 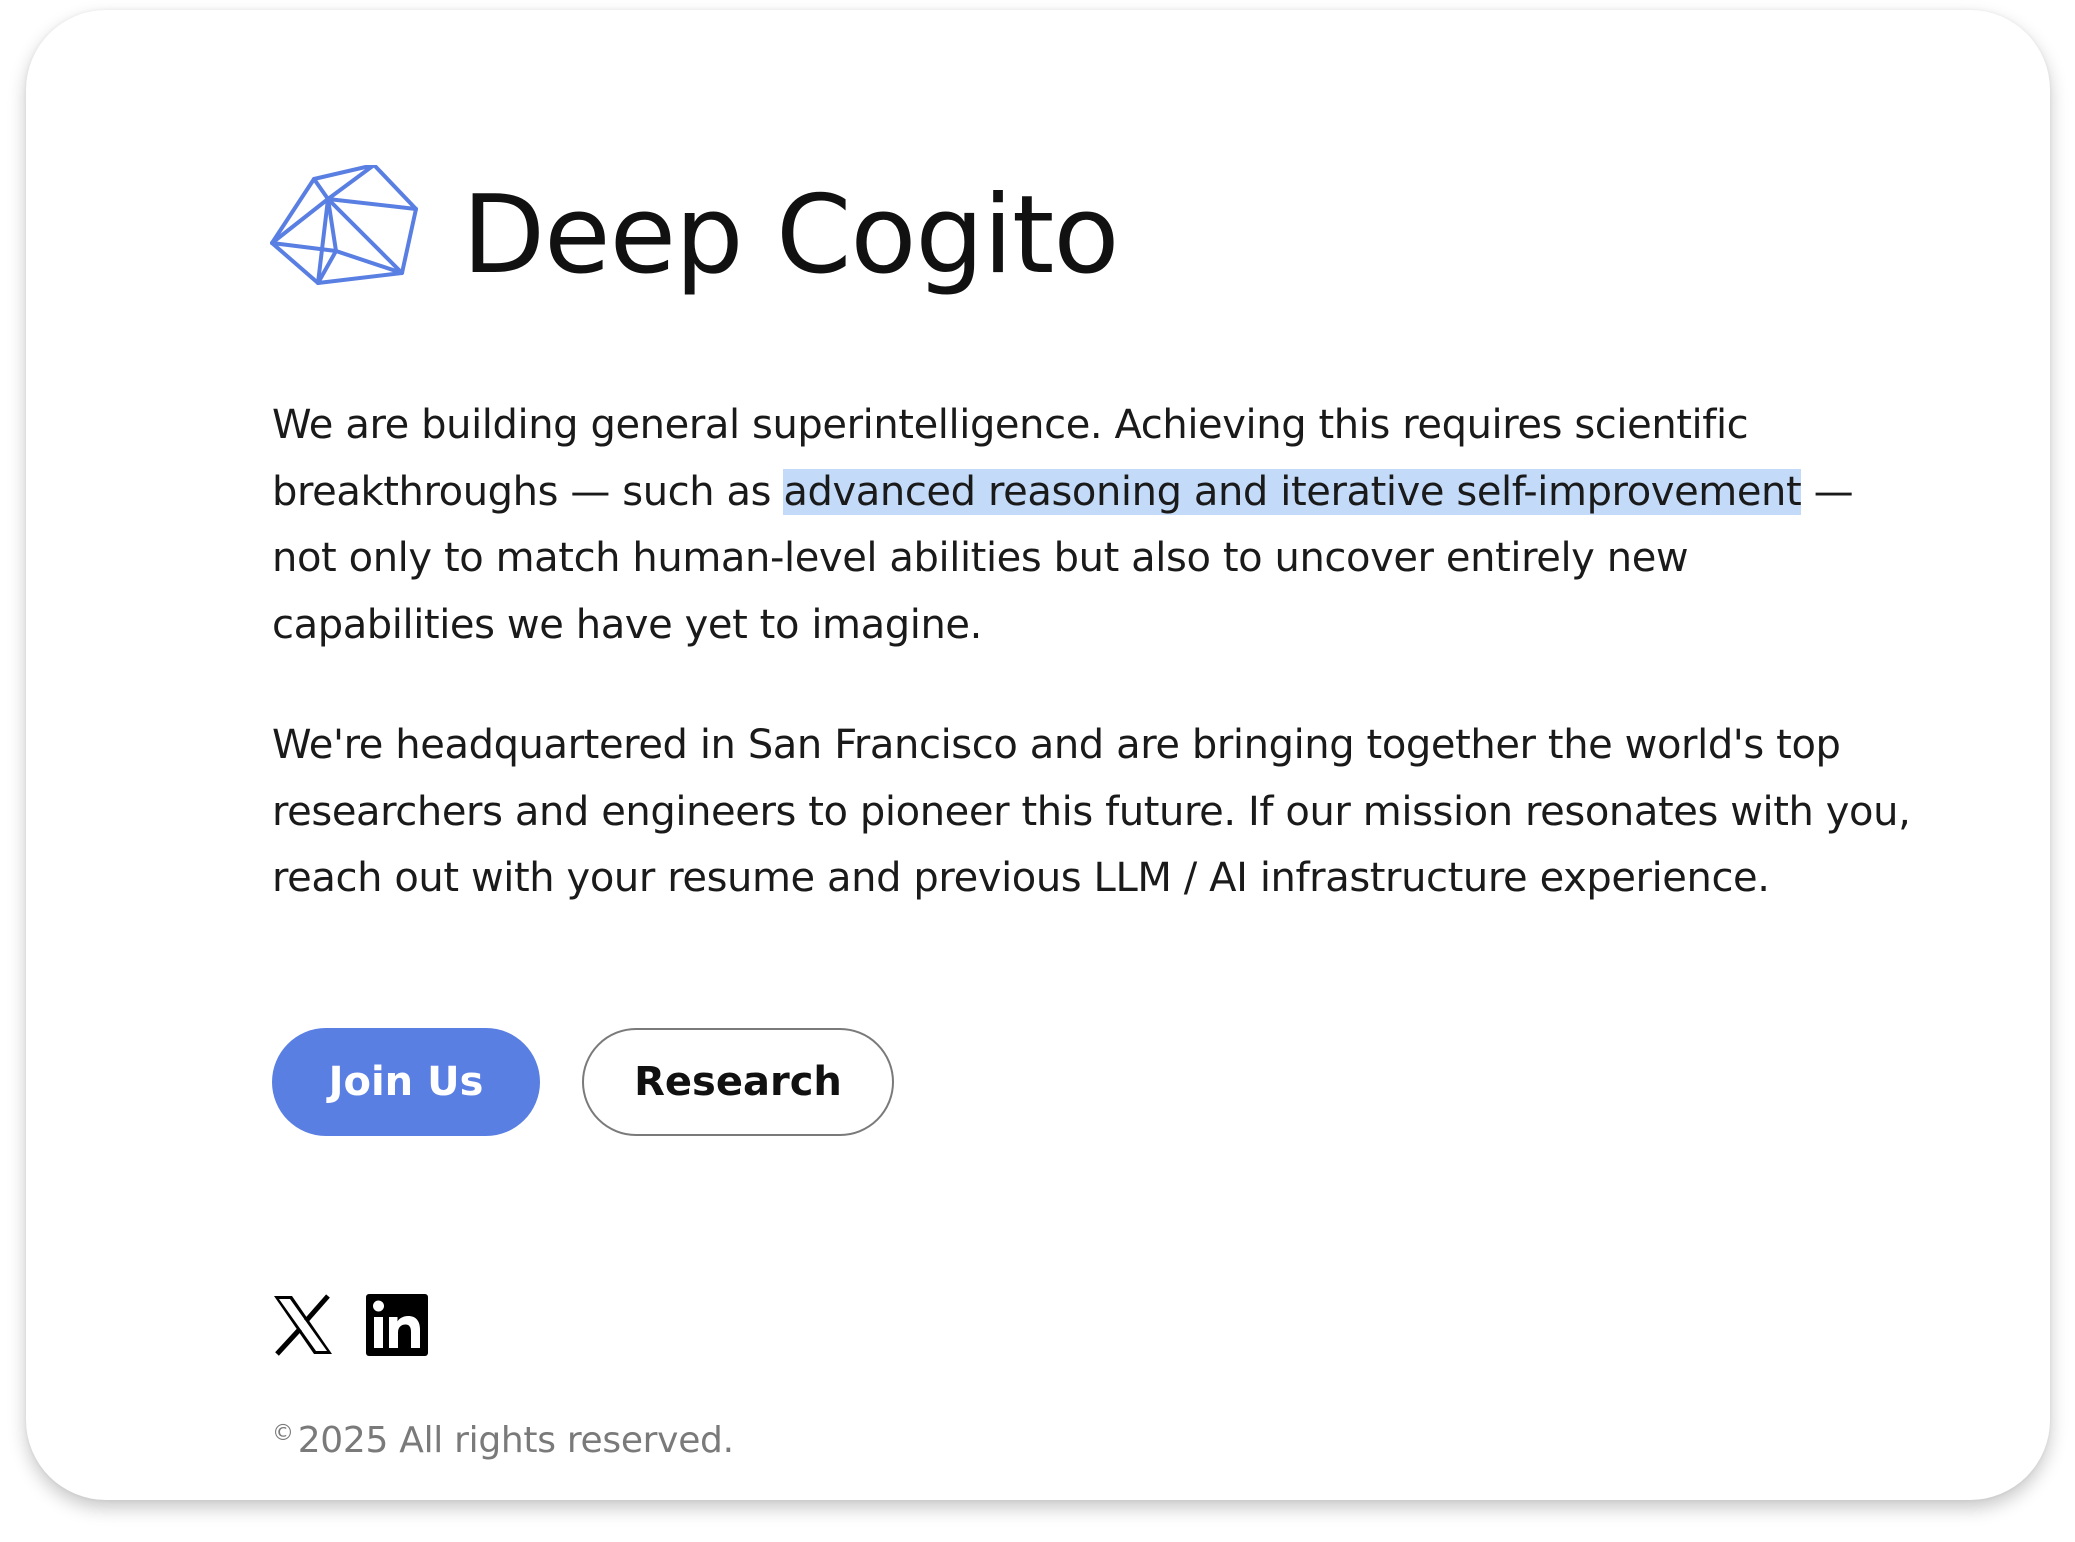 What do you see at coordinates (515, 1440) in the screenshot?
I see `copyright-text: 2025 All rights reserved.` at bounding box center [515, 1440].